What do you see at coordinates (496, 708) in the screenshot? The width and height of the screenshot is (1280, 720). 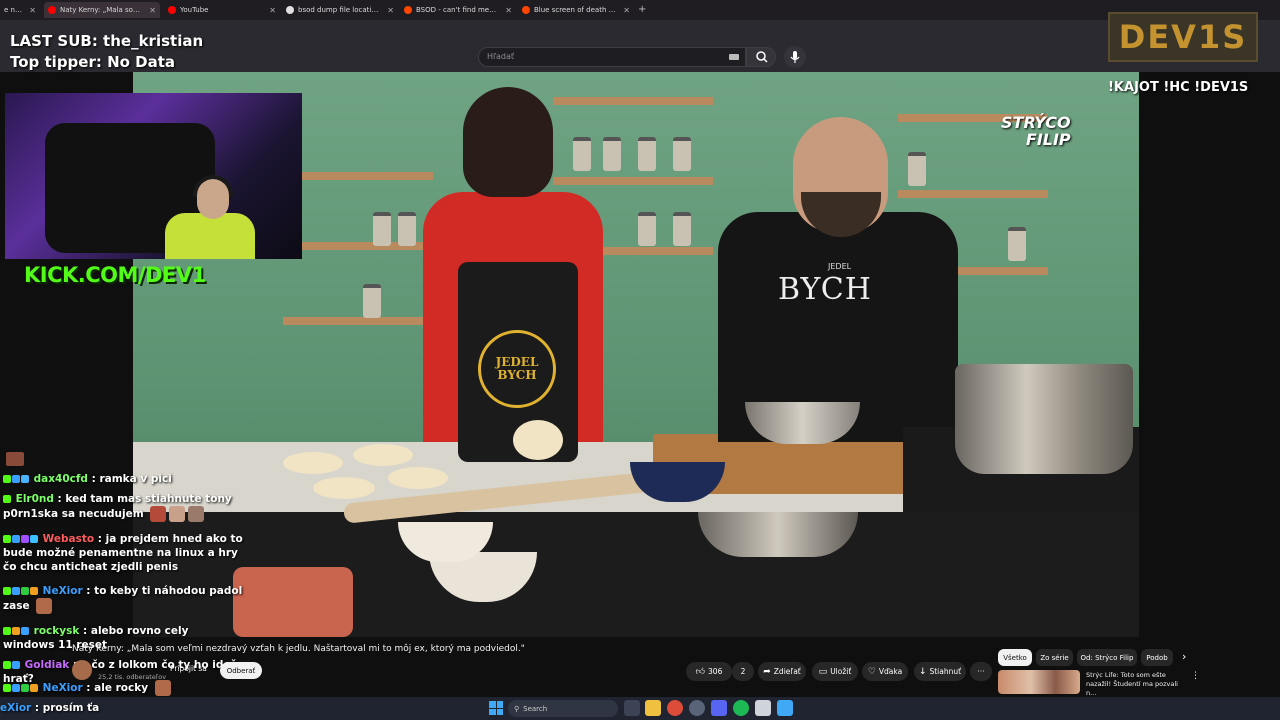 I see `windows-start-icon` at bounding box center [496, 708].